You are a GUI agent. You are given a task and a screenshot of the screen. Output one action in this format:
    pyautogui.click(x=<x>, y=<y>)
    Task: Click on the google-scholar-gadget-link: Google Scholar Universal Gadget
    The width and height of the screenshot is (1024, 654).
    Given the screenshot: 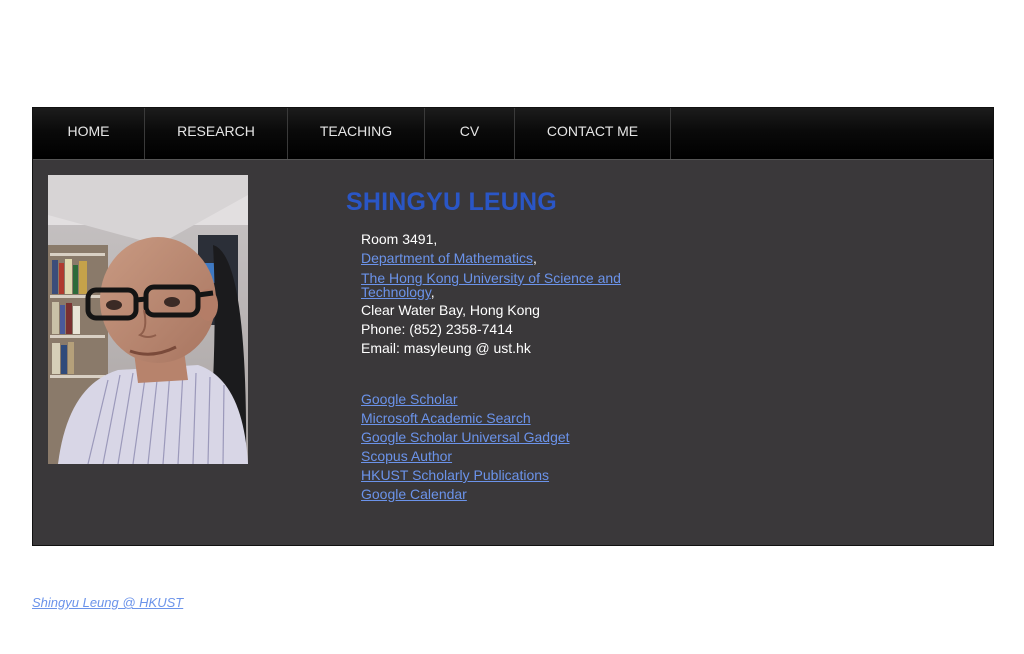 What is the action you would take?
    pyautogui.click(x=465, y=437)
    